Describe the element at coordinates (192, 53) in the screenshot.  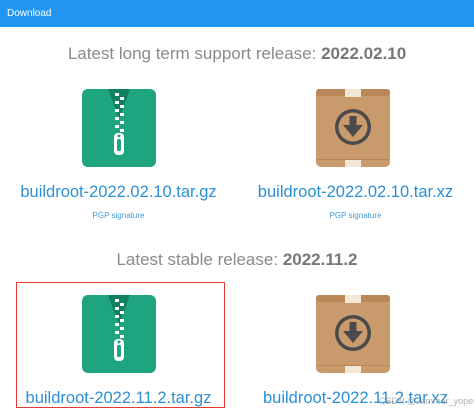
I see `lts-heading-label: Latest long term support release:` at that location.